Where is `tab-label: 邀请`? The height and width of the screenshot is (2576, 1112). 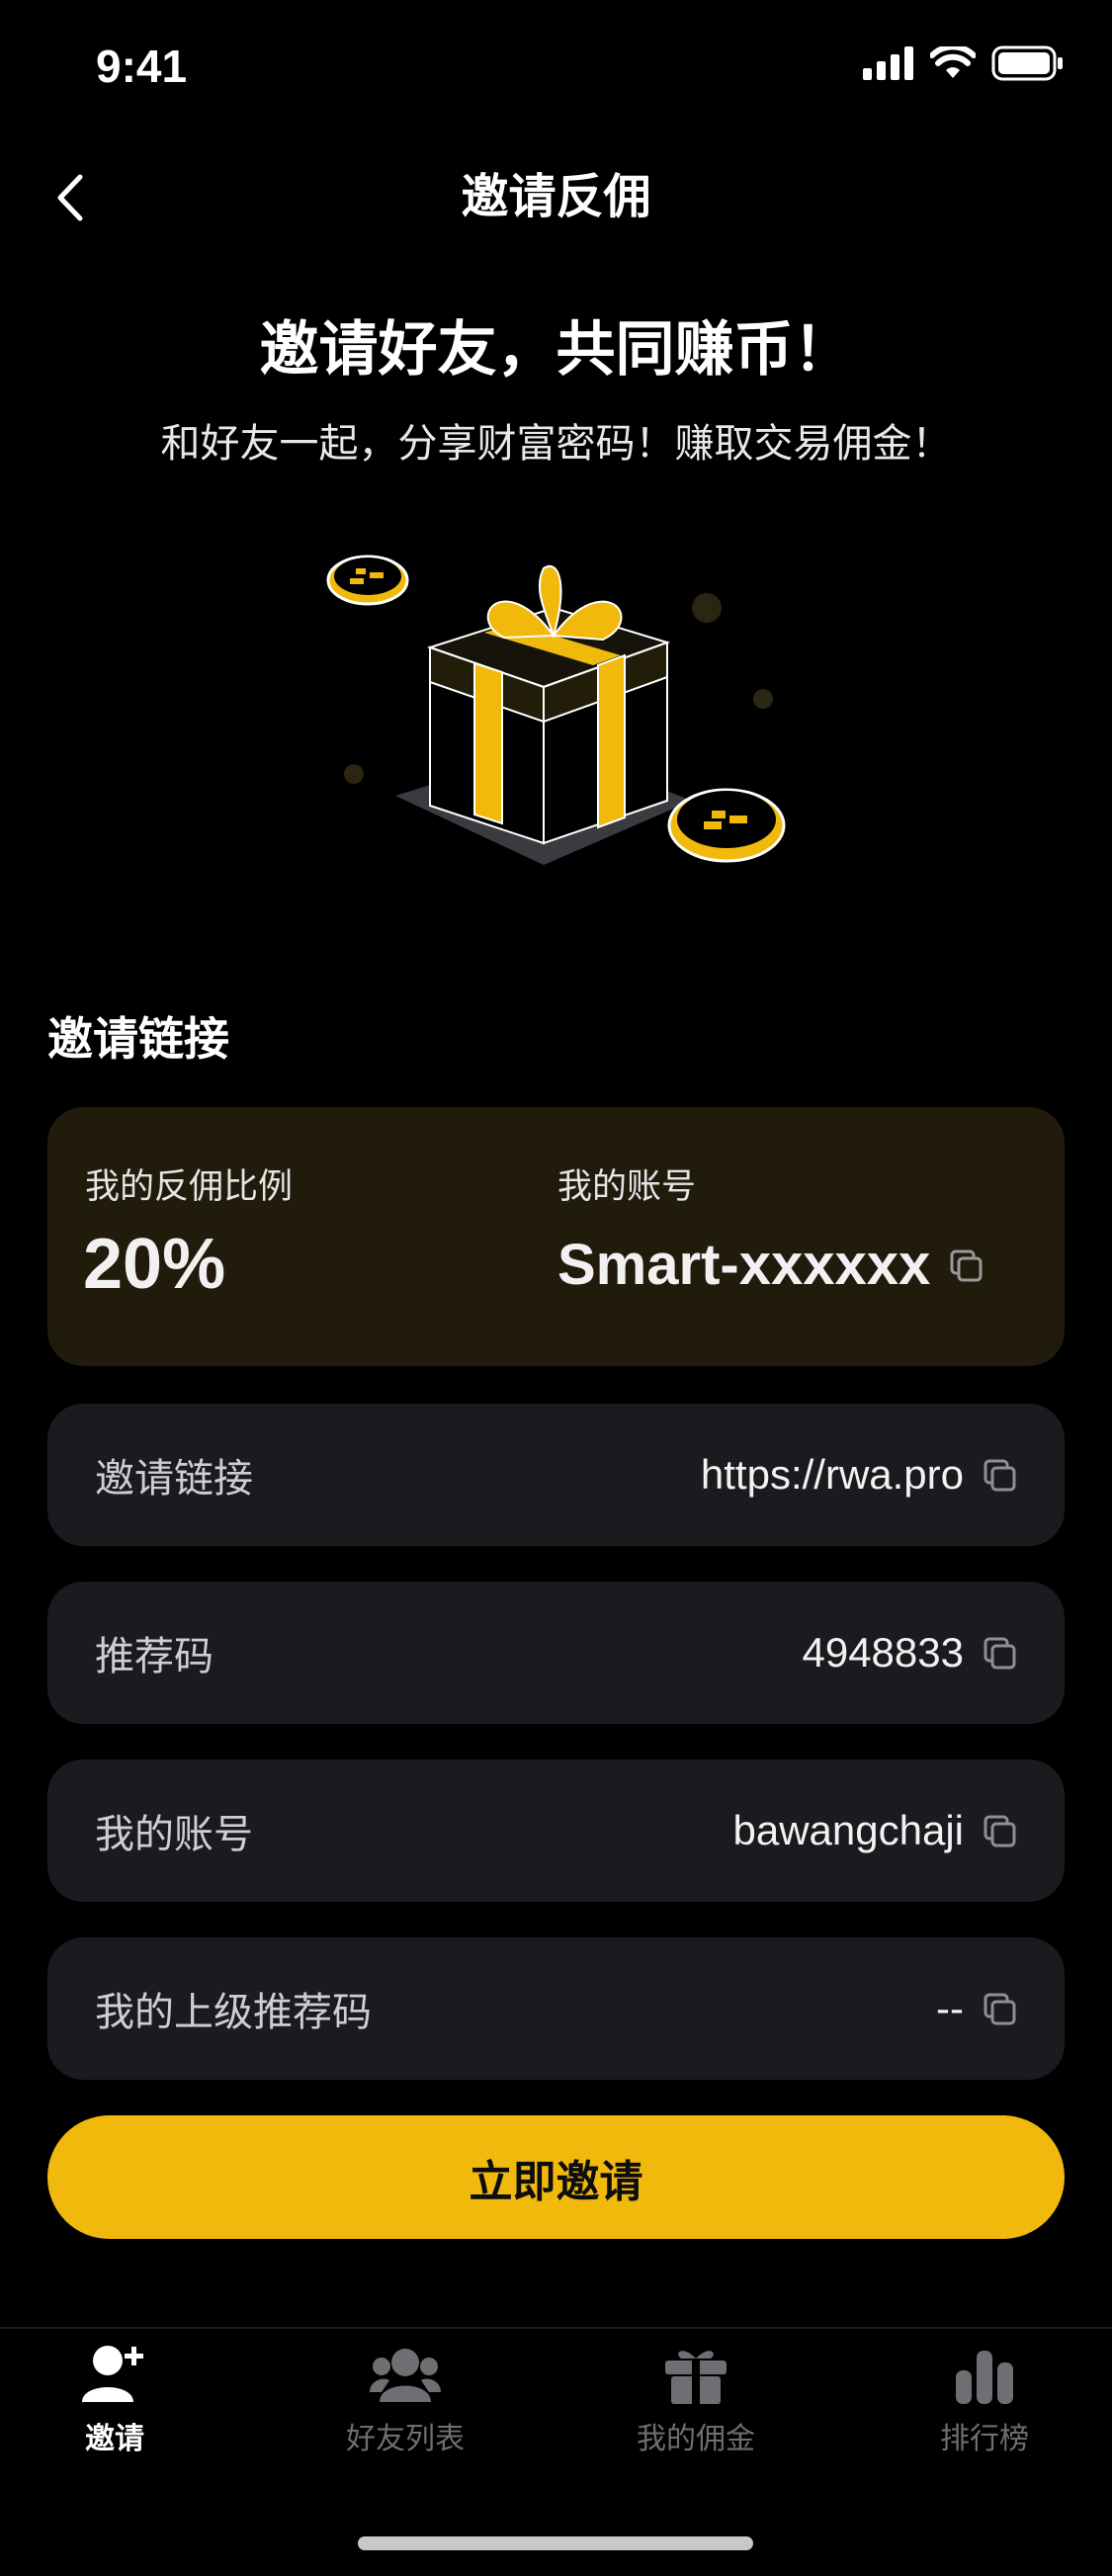 tab-label: 邀请 is located at coordinates (115, 2439).